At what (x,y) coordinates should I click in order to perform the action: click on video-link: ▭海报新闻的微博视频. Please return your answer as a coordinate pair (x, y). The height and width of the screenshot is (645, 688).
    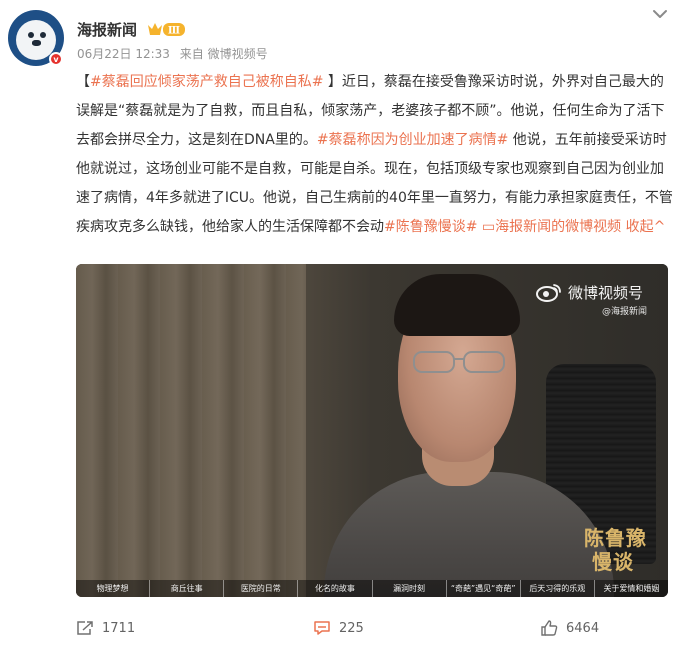
    Looking at the image, I should click on (549, 227).